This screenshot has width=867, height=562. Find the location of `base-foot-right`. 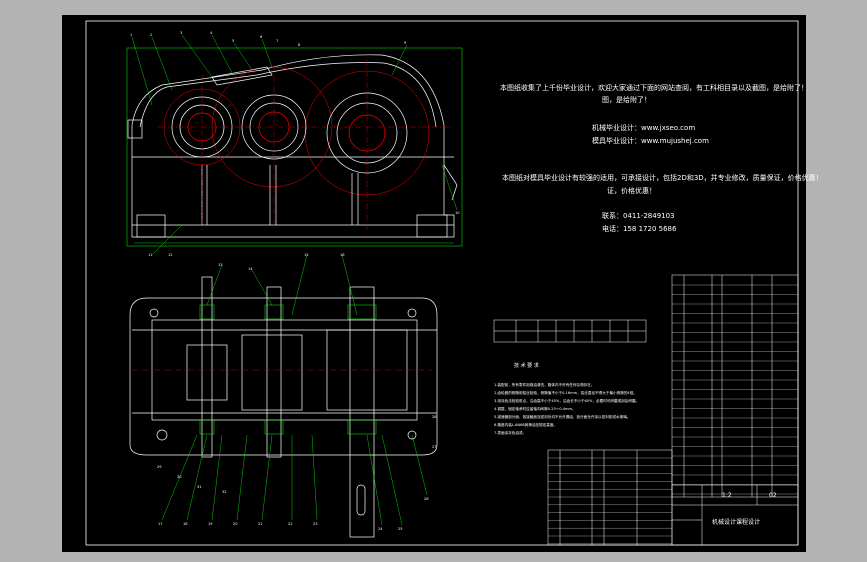

base-foot-right is located at coordinates (432, 226).